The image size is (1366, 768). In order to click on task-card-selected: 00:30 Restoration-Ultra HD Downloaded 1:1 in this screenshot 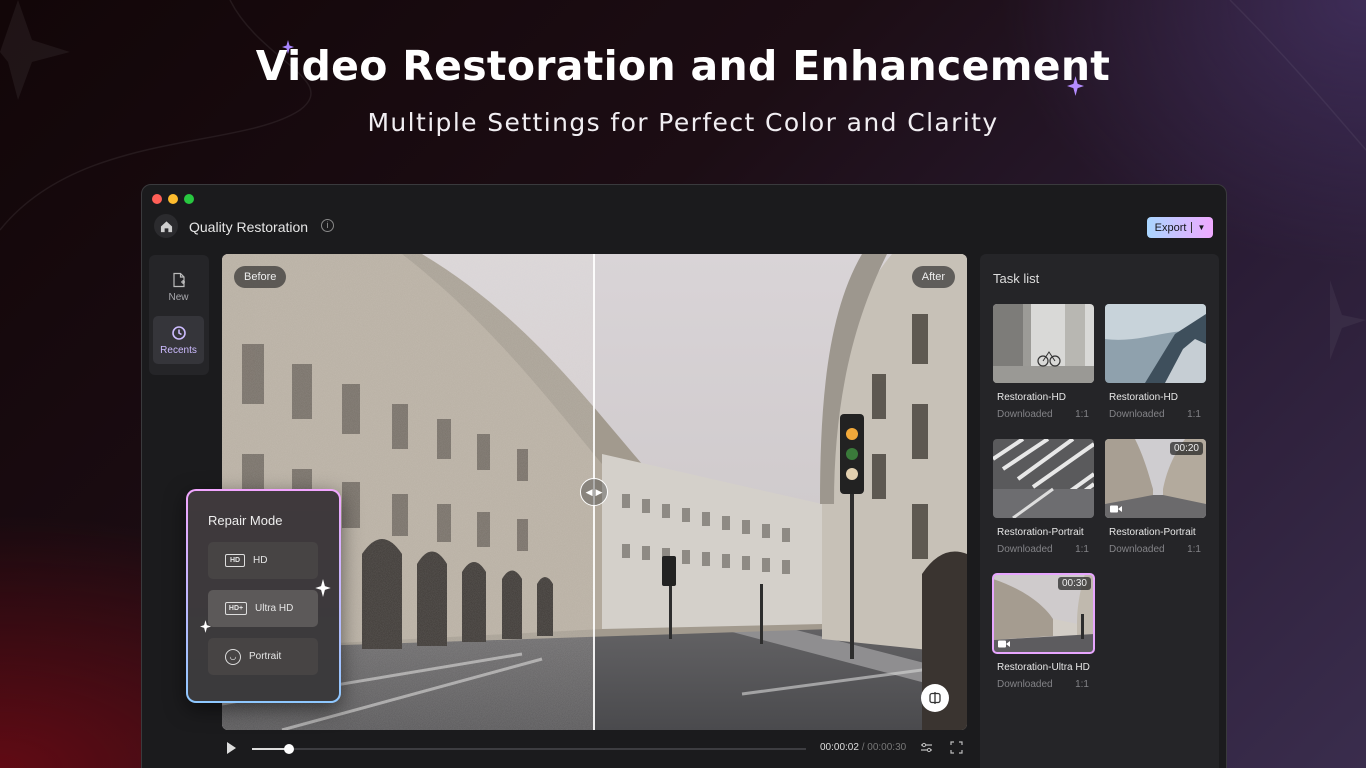, I will do `click(1043, 631)`.